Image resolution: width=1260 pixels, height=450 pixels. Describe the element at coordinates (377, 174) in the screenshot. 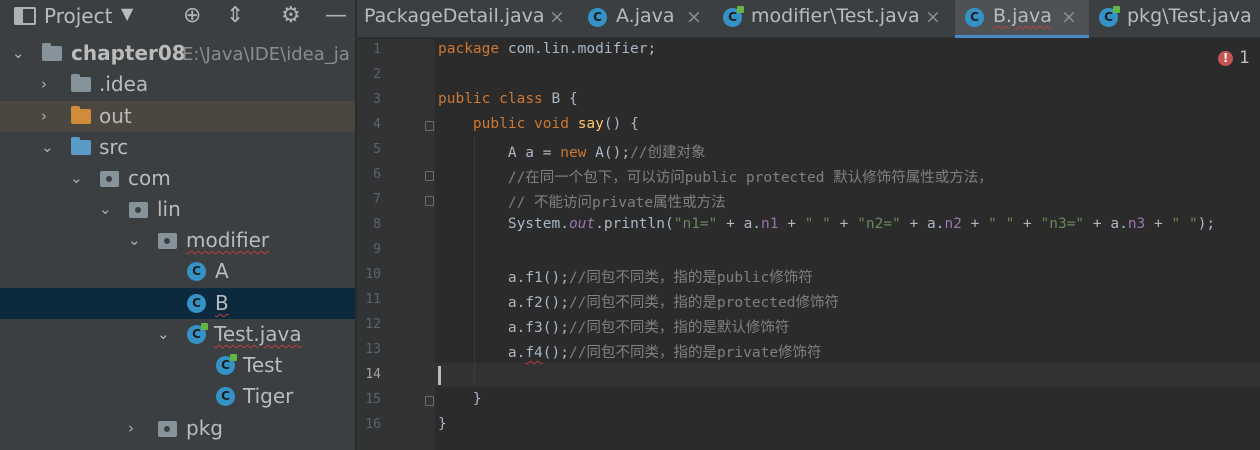

I see `line-number: 6` at that location.